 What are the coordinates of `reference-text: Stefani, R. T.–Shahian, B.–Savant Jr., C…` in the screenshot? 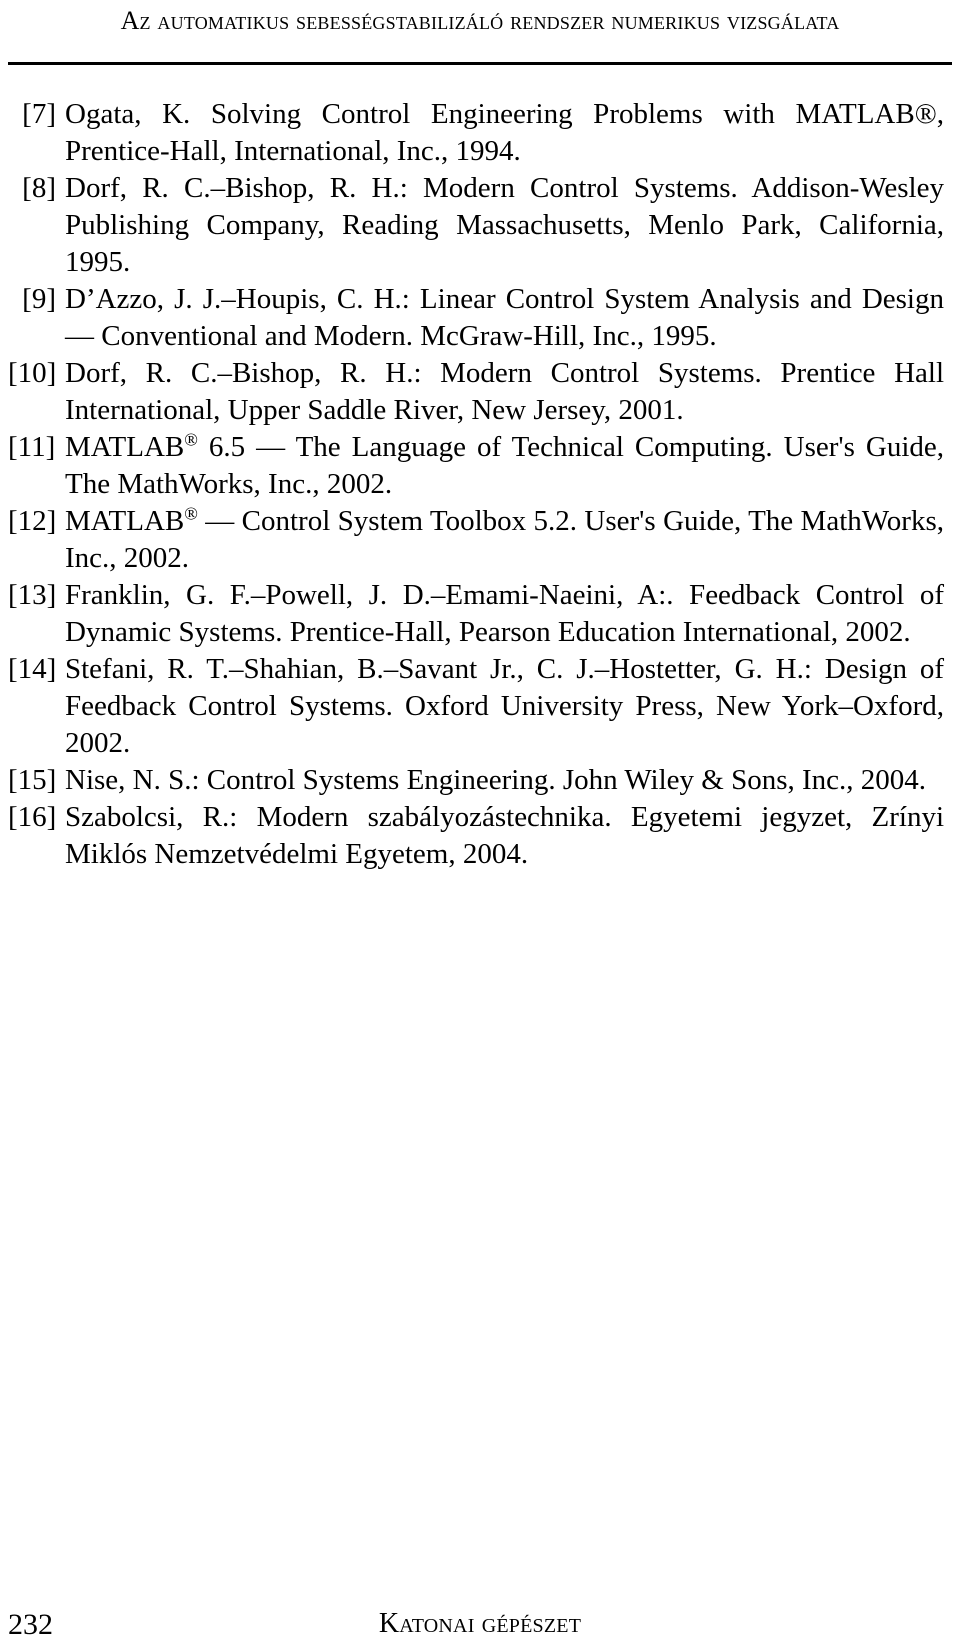 It's located at (504, 706).